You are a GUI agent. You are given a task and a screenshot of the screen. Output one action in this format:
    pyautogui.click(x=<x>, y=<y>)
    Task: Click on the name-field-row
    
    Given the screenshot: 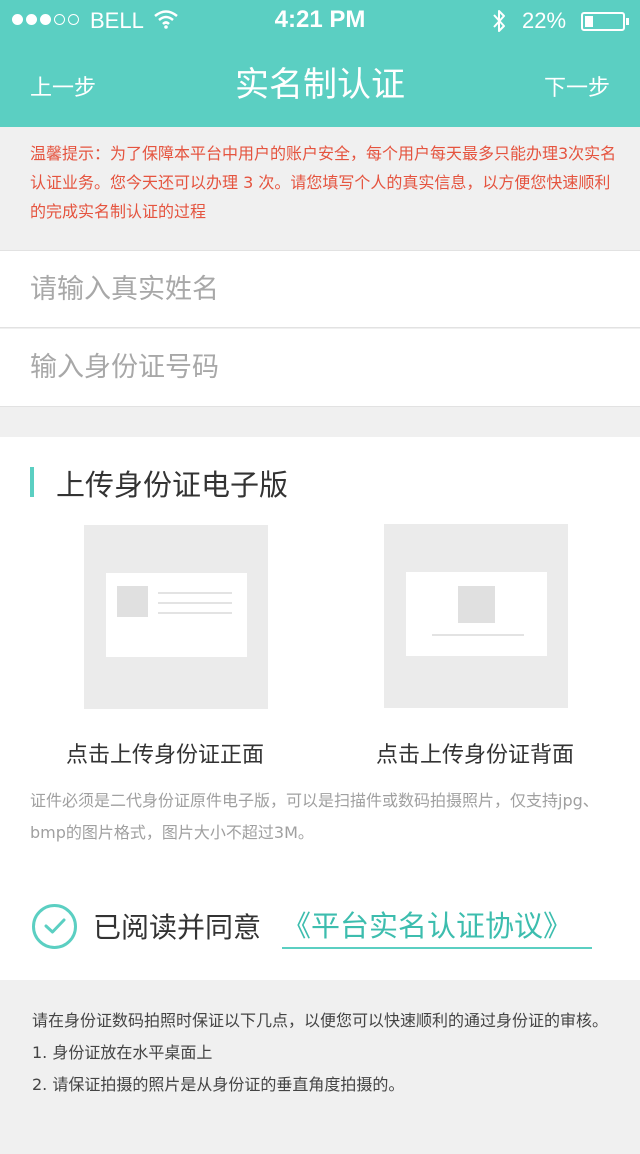 What is the action you would take?
    pyautogui.click(x=320, y=289)
    